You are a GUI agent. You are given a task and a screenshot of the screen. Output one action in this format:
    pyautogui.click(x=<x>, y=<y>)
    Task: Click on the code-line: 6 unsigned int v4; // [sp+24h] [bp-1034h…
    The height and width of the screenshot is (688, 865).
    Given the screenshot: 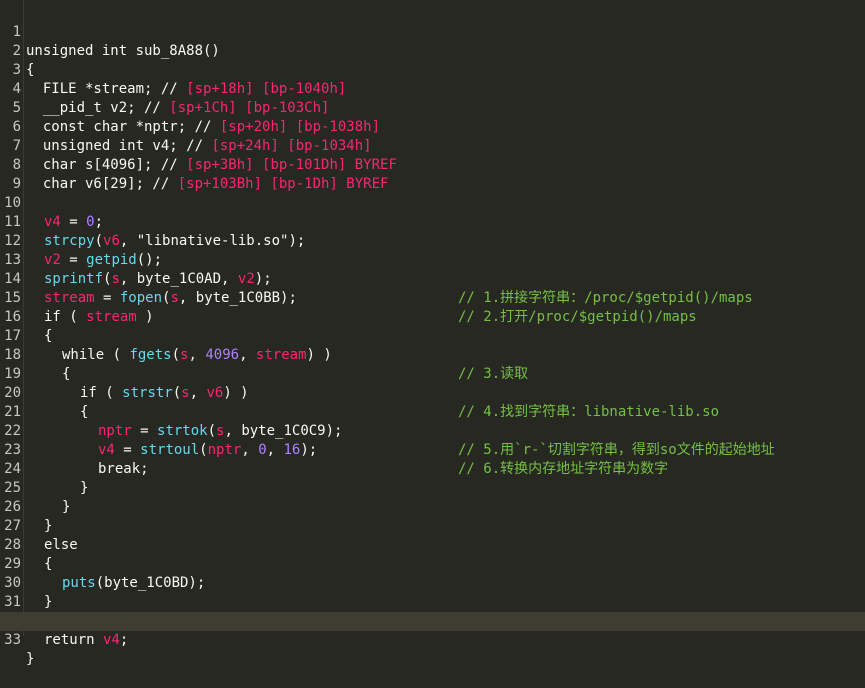 What is the action you would take?
    pyautogui.click(x=432, y=126)
    